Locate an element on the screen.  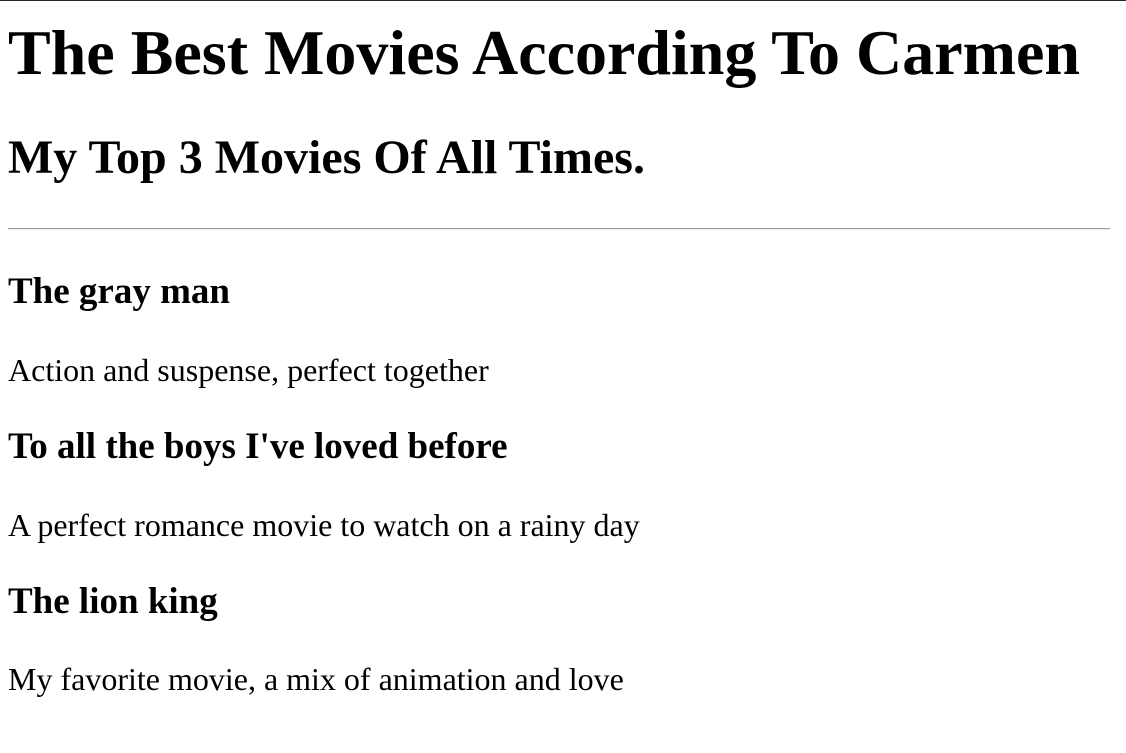
divider is located at coordinates (559, 229).